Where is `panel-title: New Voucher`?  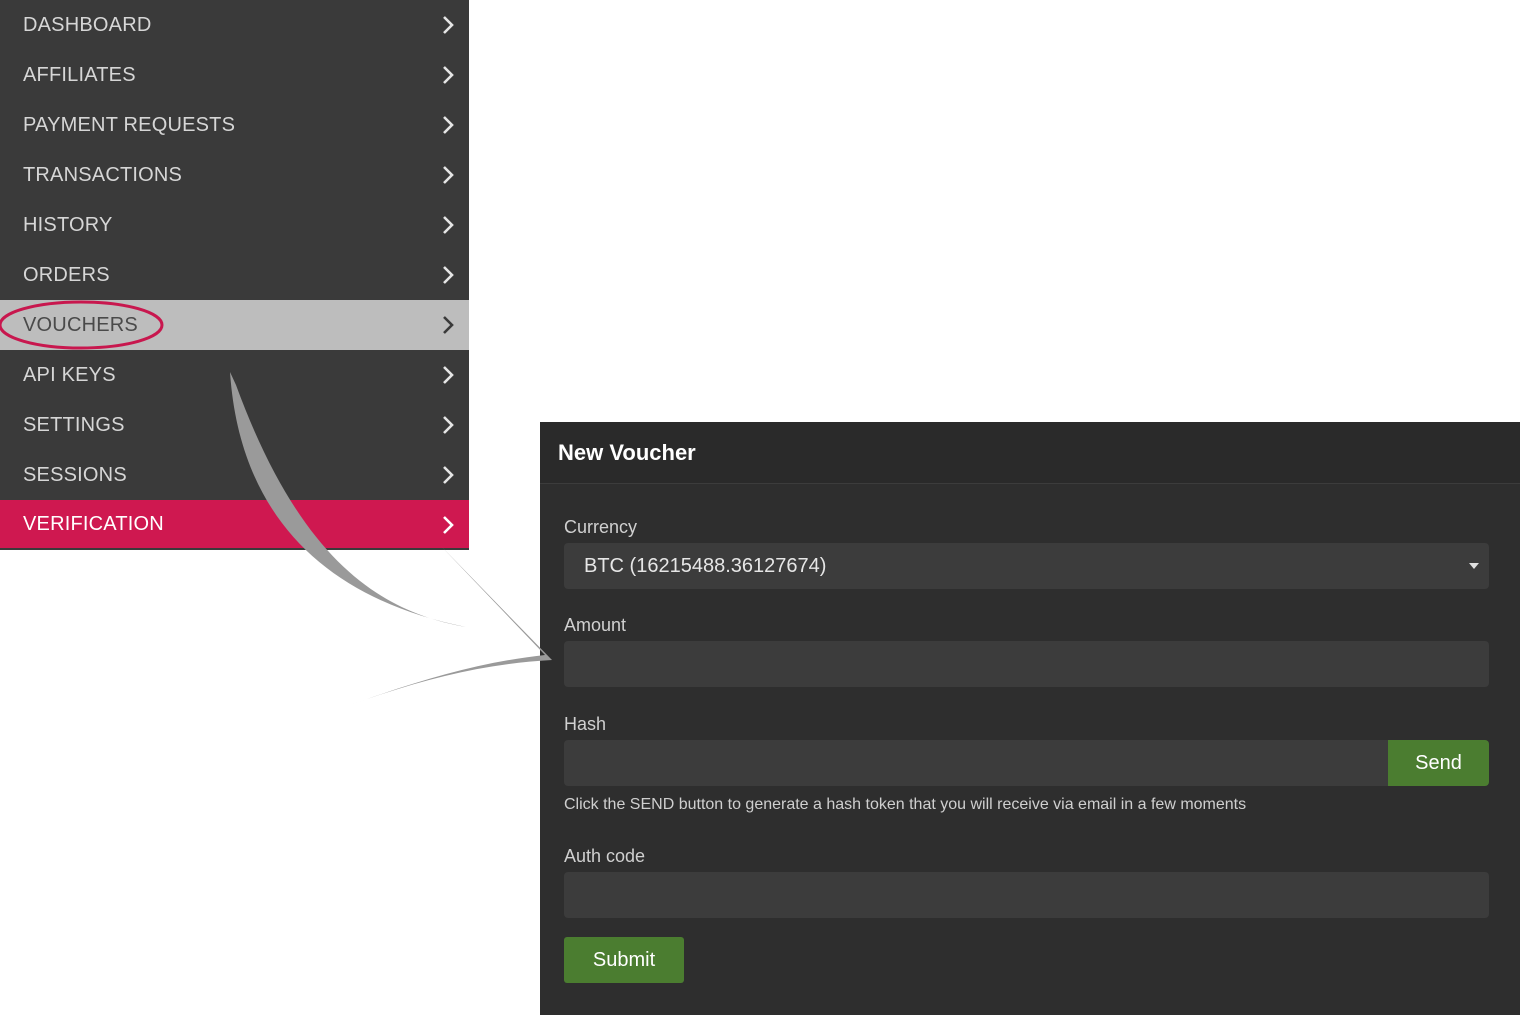
panel-title: New Voucher is located at coordinates (627, 452).